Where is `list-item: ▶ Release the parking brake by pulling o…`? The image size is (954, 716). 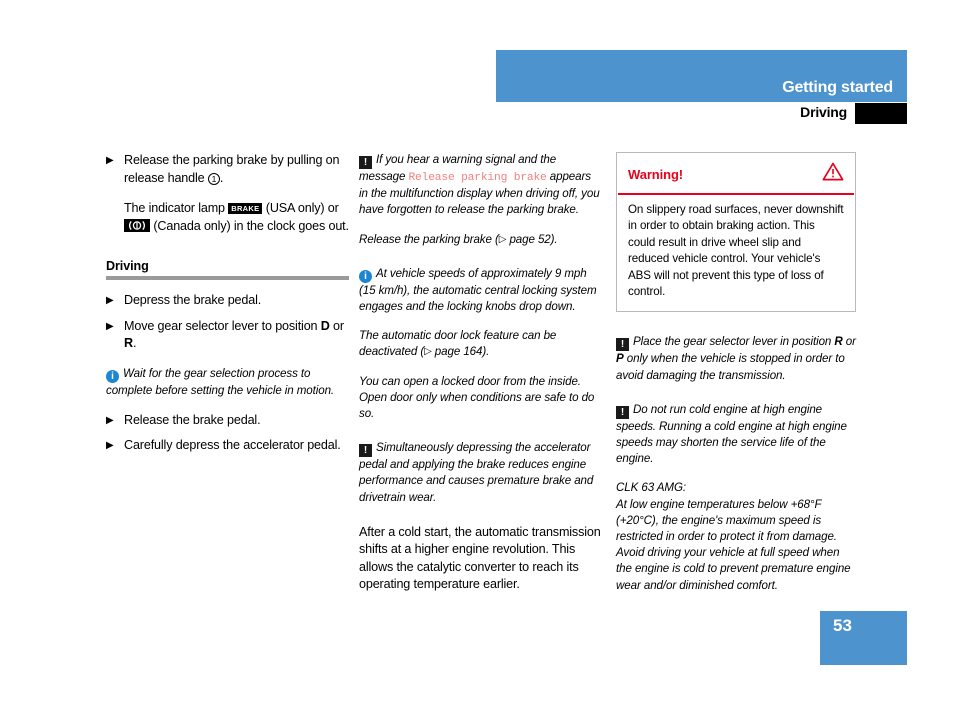 list-item: ▶ Release the parking brake by pulling o… is located at coordinates (227, 169).